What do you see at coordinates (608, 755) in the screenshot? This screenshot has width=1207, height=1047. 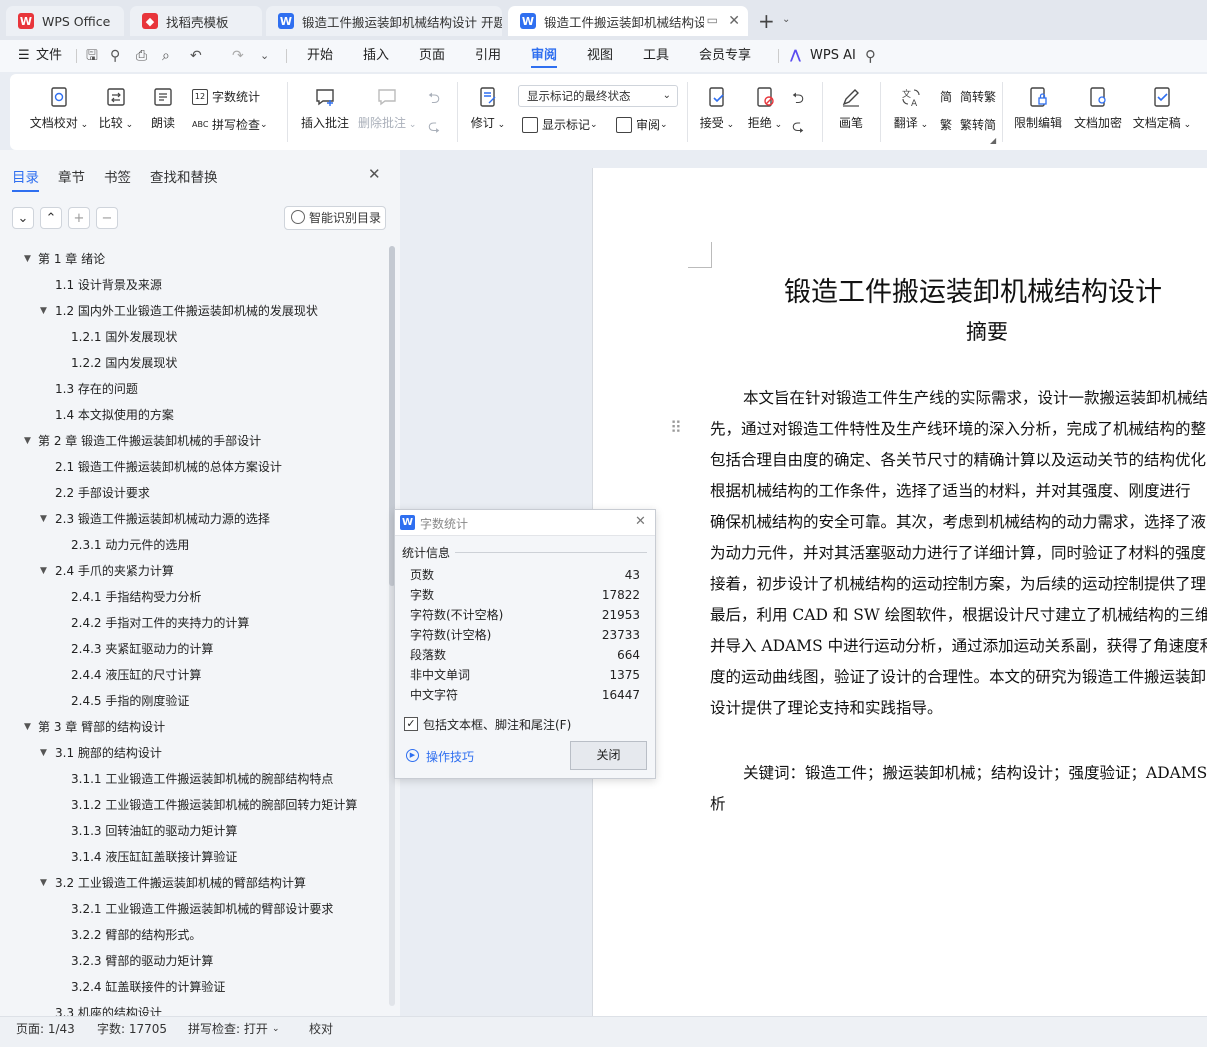 I see `close-button: 关闭` at bounding box center [608, 755].